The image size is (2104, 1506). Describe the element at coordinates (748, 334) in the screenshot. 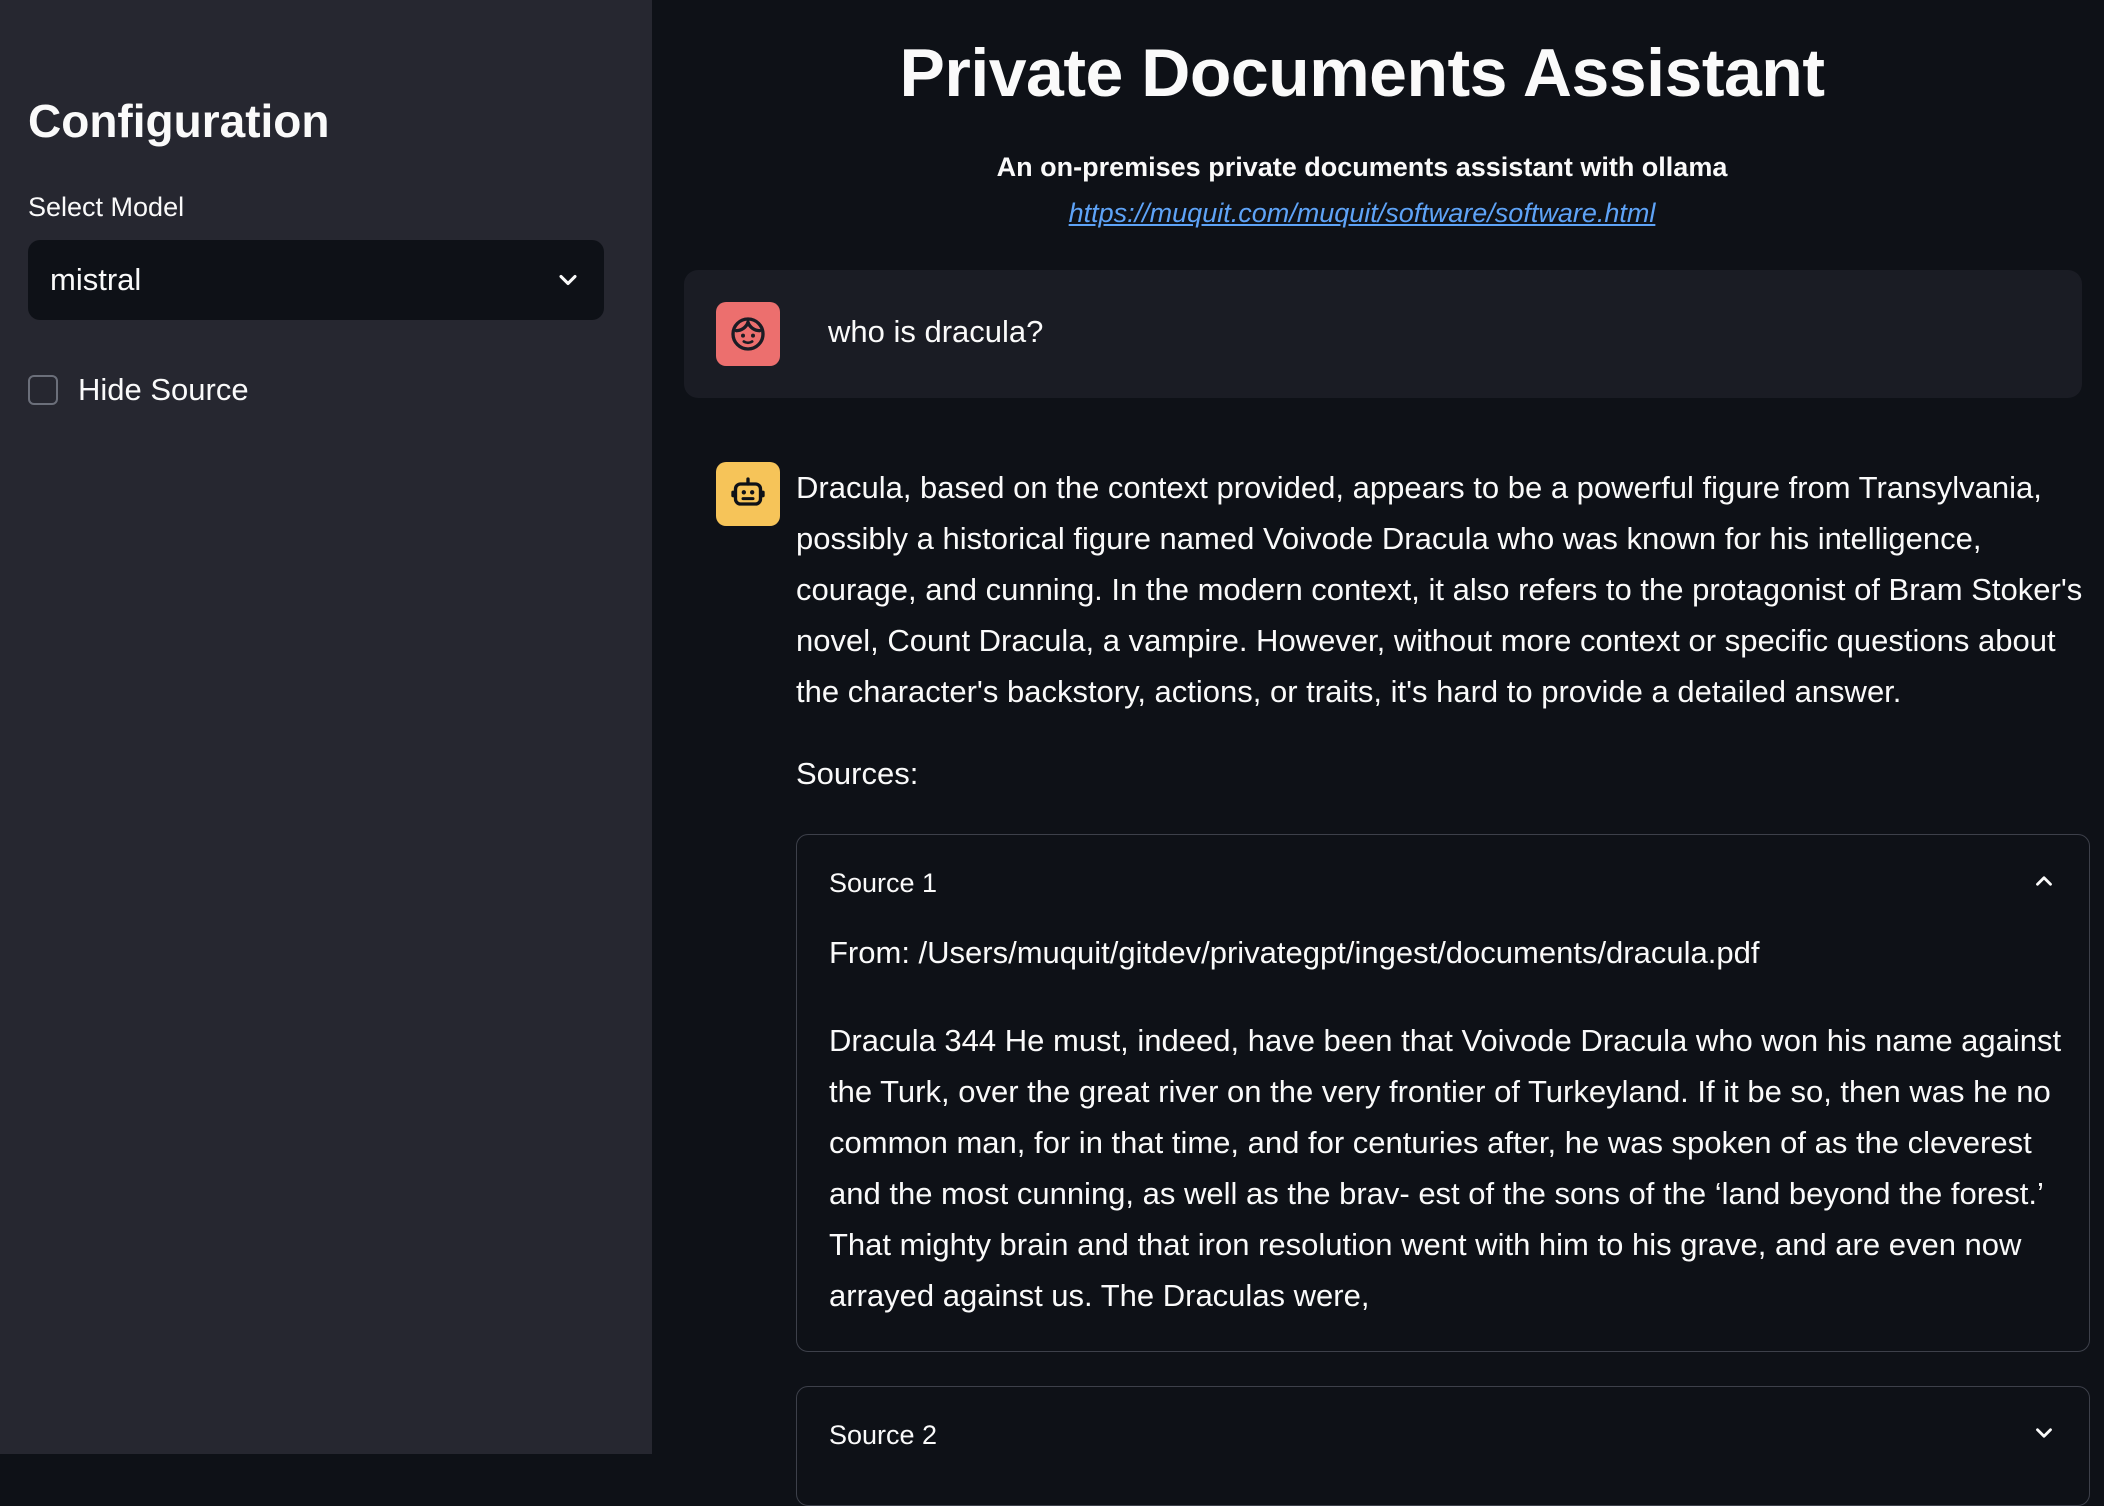

I see `user-face-icon` at that location.